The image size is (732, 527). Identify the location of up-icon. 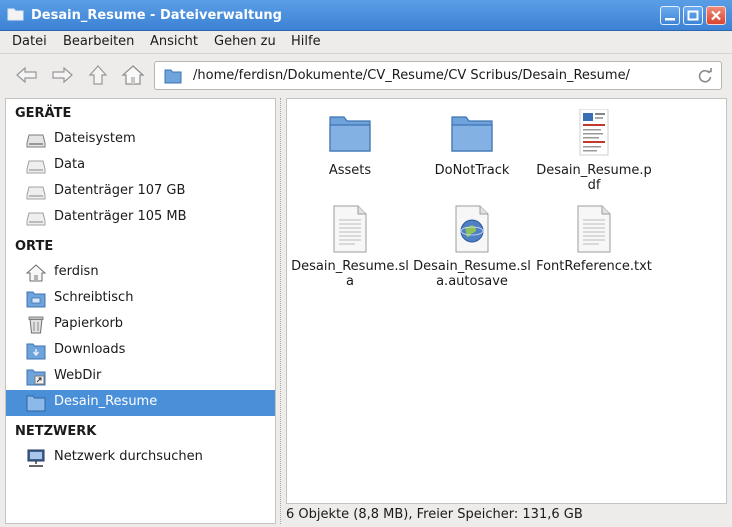
(98, 75).